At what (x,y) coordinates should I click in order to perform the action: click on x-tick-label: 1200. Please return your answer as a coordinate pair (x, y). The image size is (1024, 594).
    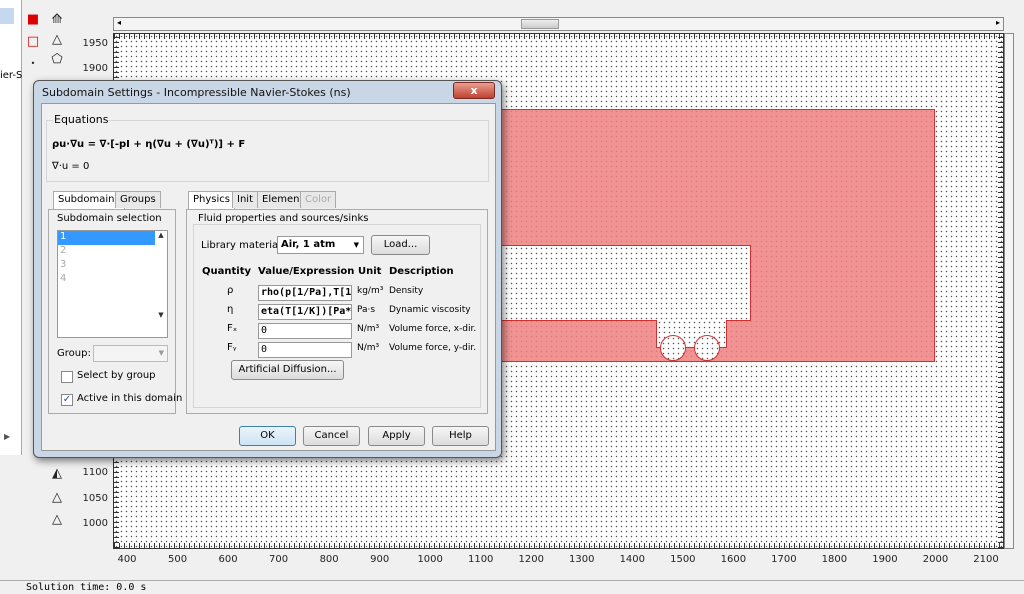
    Looking at the image, I should click on (531, 559).